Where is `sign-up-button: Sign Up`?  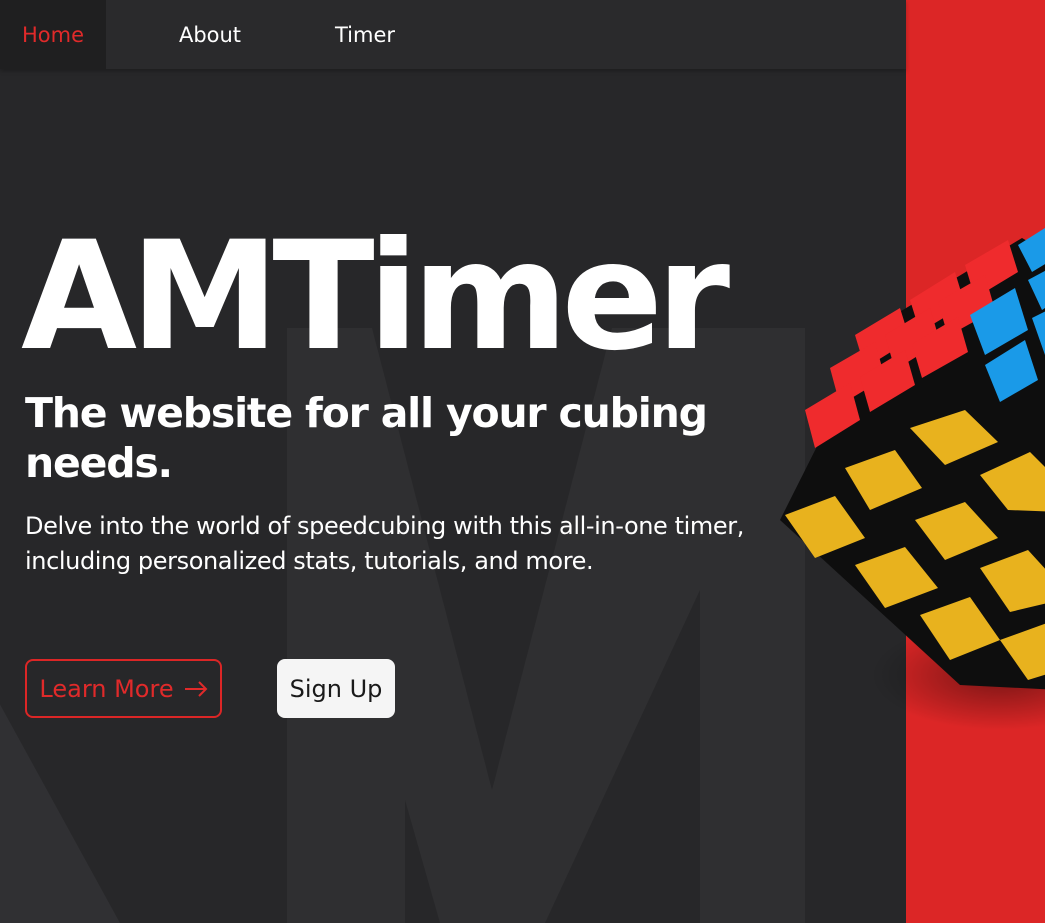 sign-up-button: Sign Up is located at coordinates (336, 688).